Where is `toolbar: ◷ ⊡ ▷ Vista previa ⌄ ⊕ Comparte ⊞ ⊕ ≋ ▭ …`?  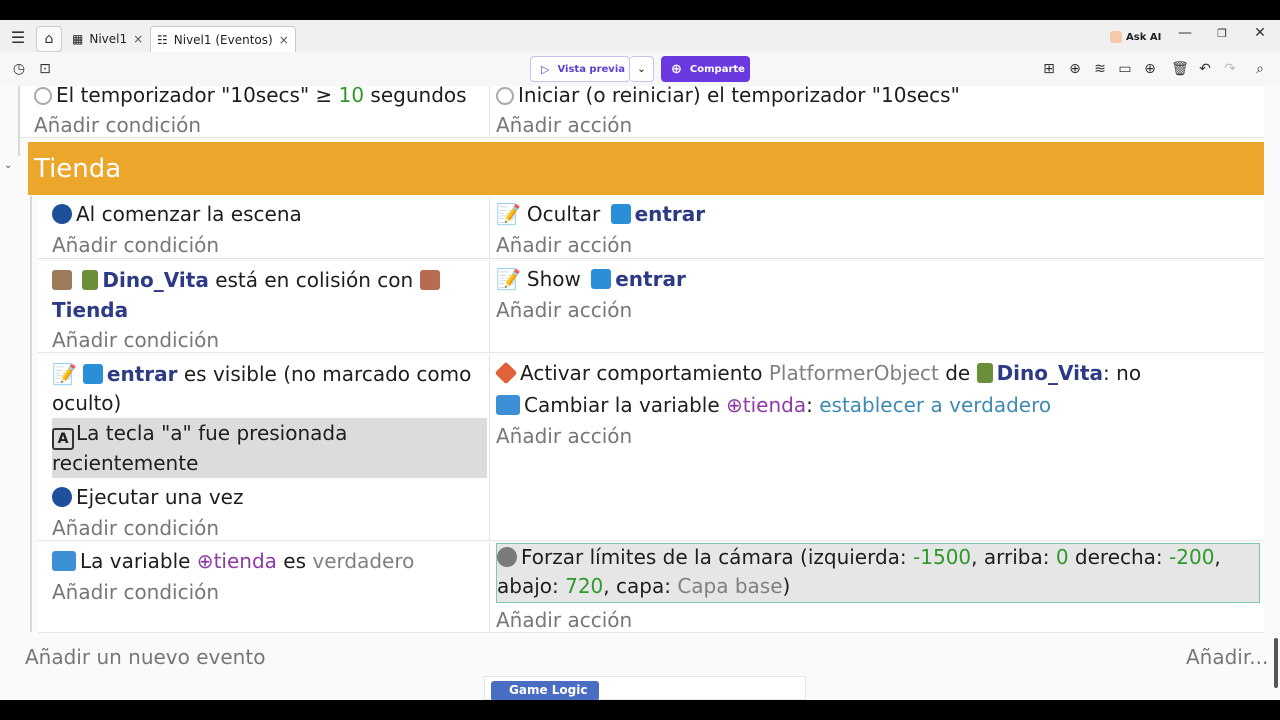
toolbar: ◷ ⊡ ▷ Vista previa ⌄ ⊕ Comparte ⊞ ⊕ ≋ ▭ … is located at coordinates (640, 69).